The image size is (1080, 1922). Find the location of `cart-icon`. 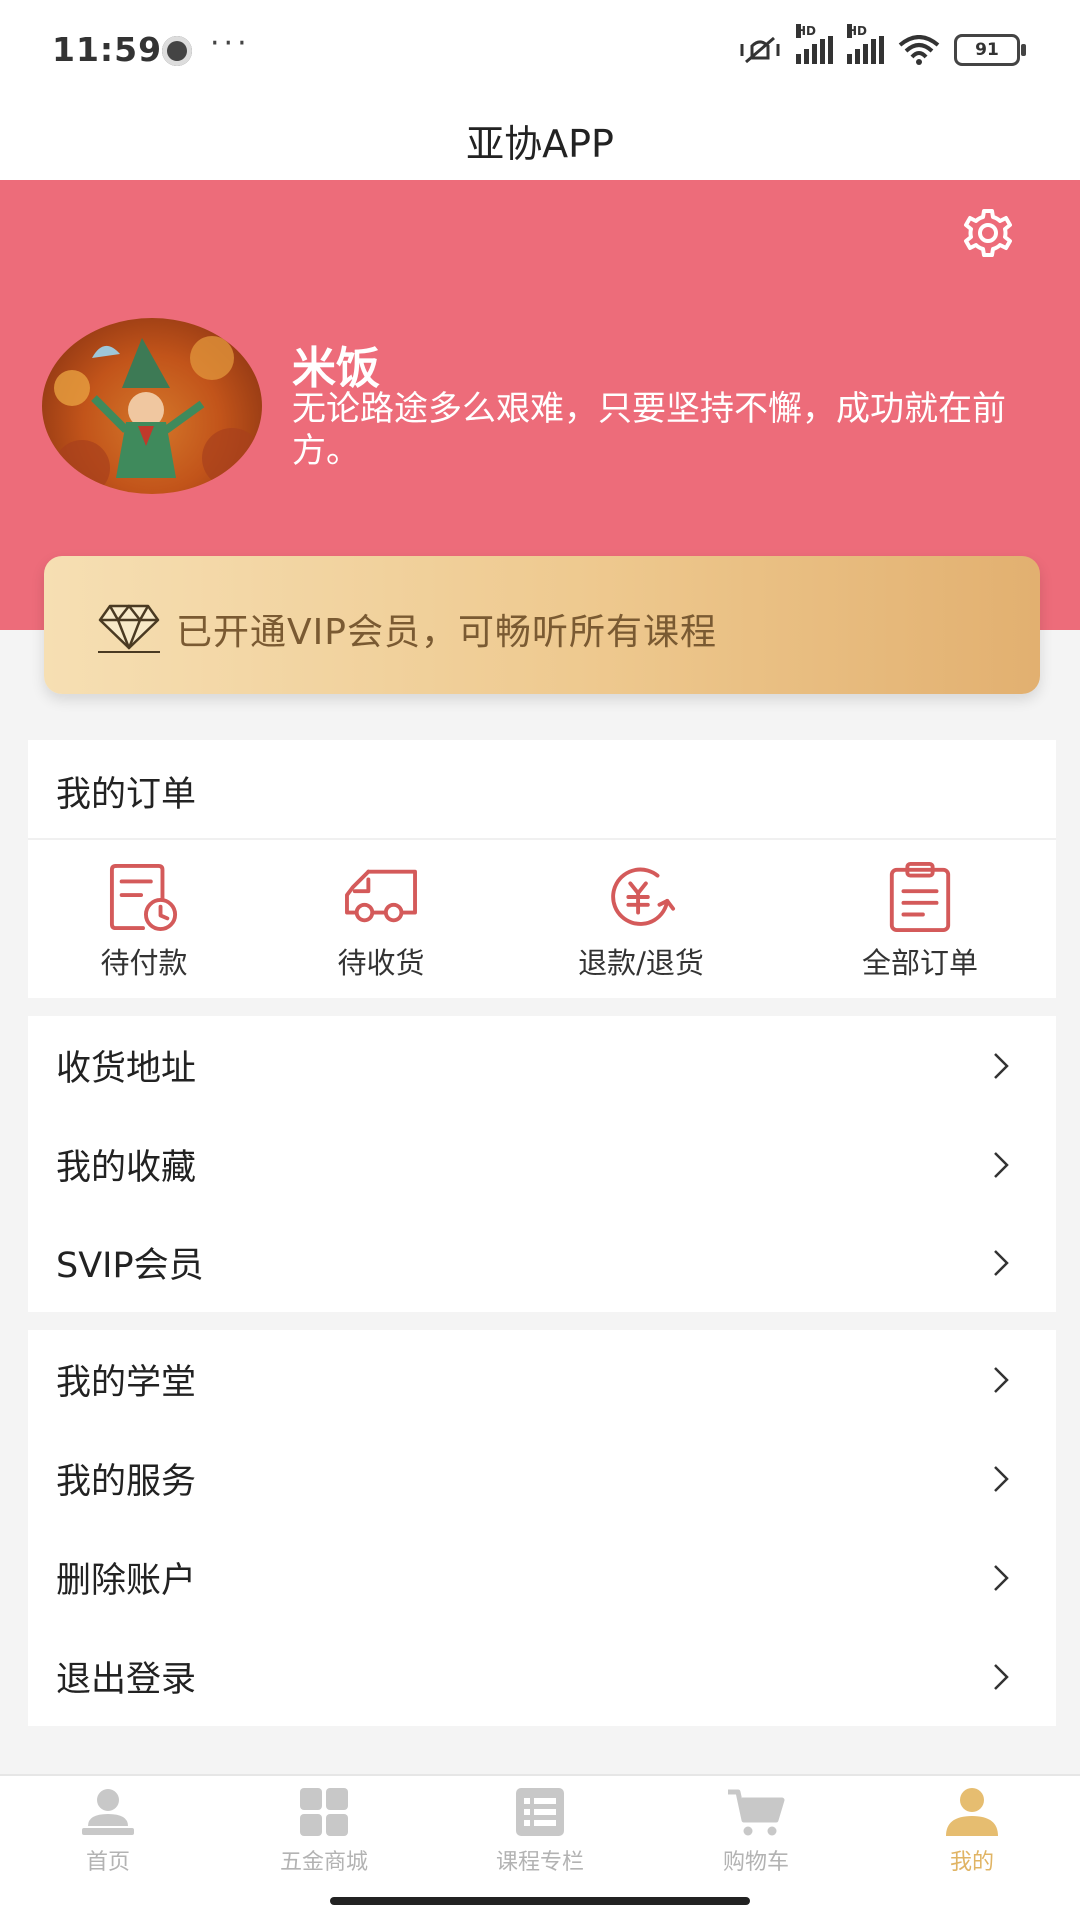

cart-icon is located at coordinates (756, 1812).